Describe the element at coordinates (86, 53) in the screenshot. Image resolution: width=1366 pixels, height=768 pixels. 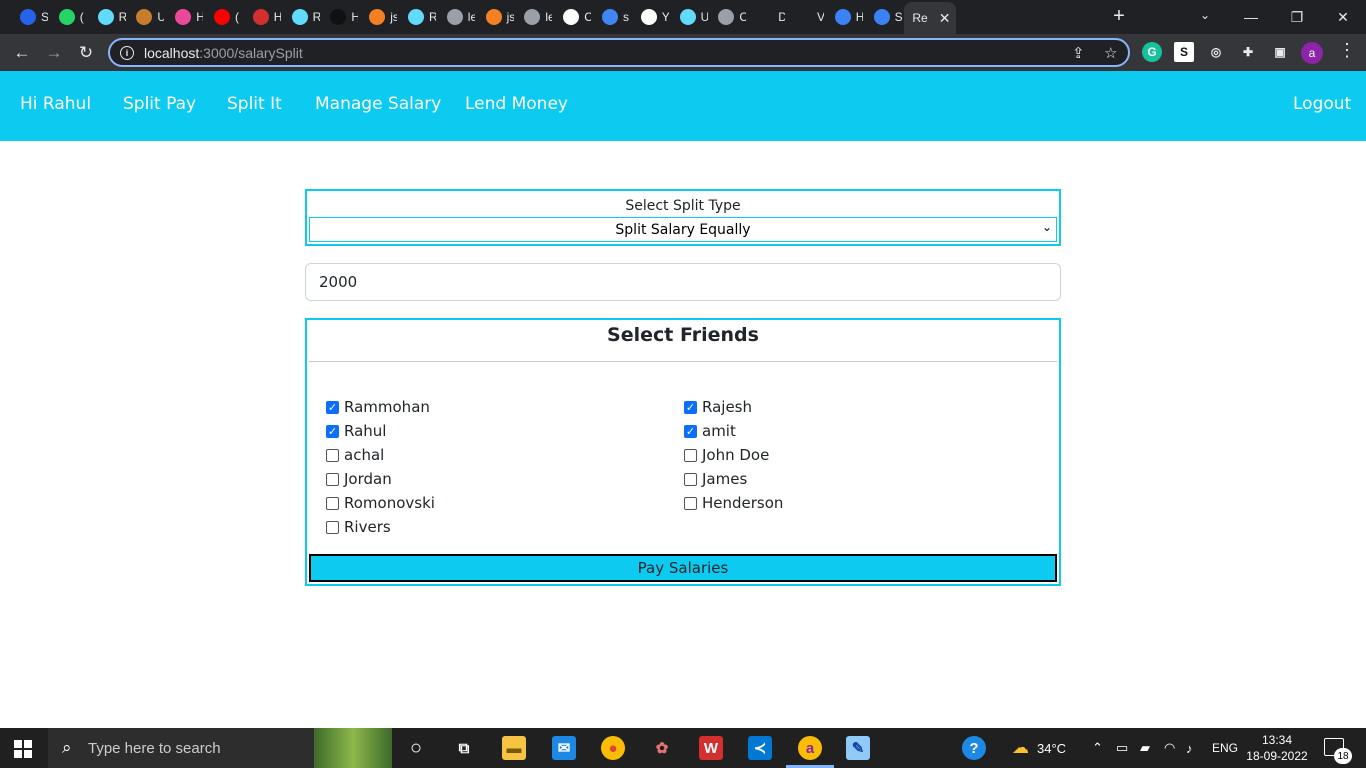
I see `reload-icon: ↻` at that location.